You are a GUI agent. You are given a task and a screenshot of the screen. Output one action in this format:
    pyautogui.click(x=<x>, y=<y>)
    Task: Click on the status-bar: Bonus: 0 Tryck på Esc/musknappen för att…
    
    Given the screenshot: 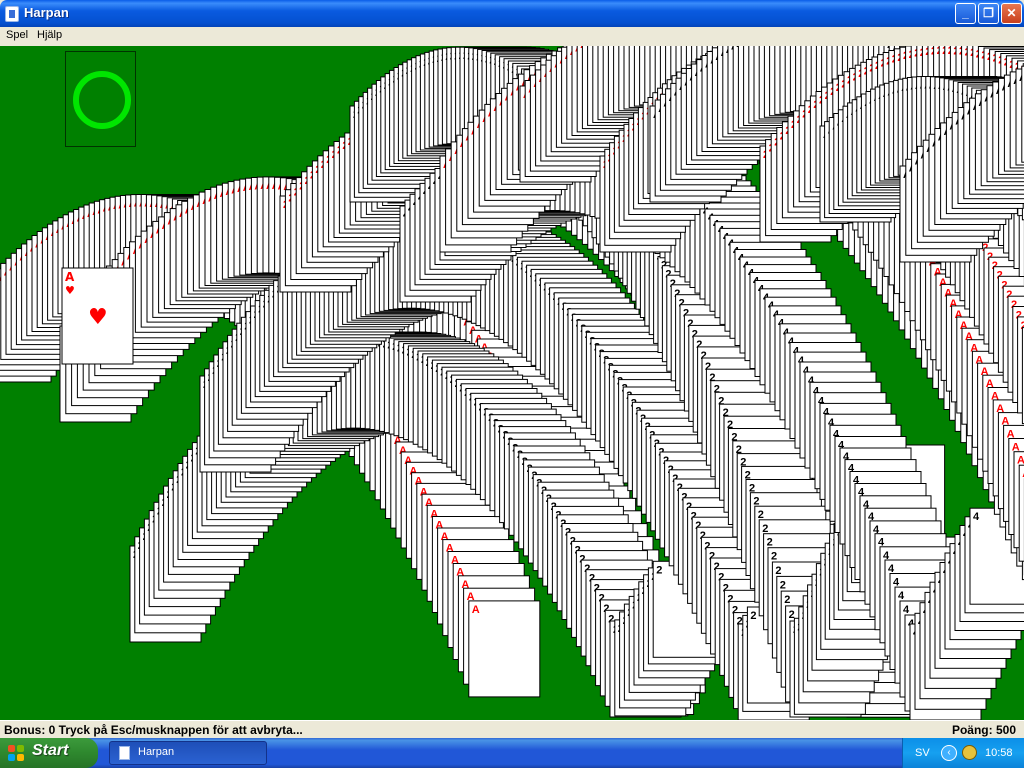 What is the action you would take?
    pyautogui.click(x=512, y=729)
    